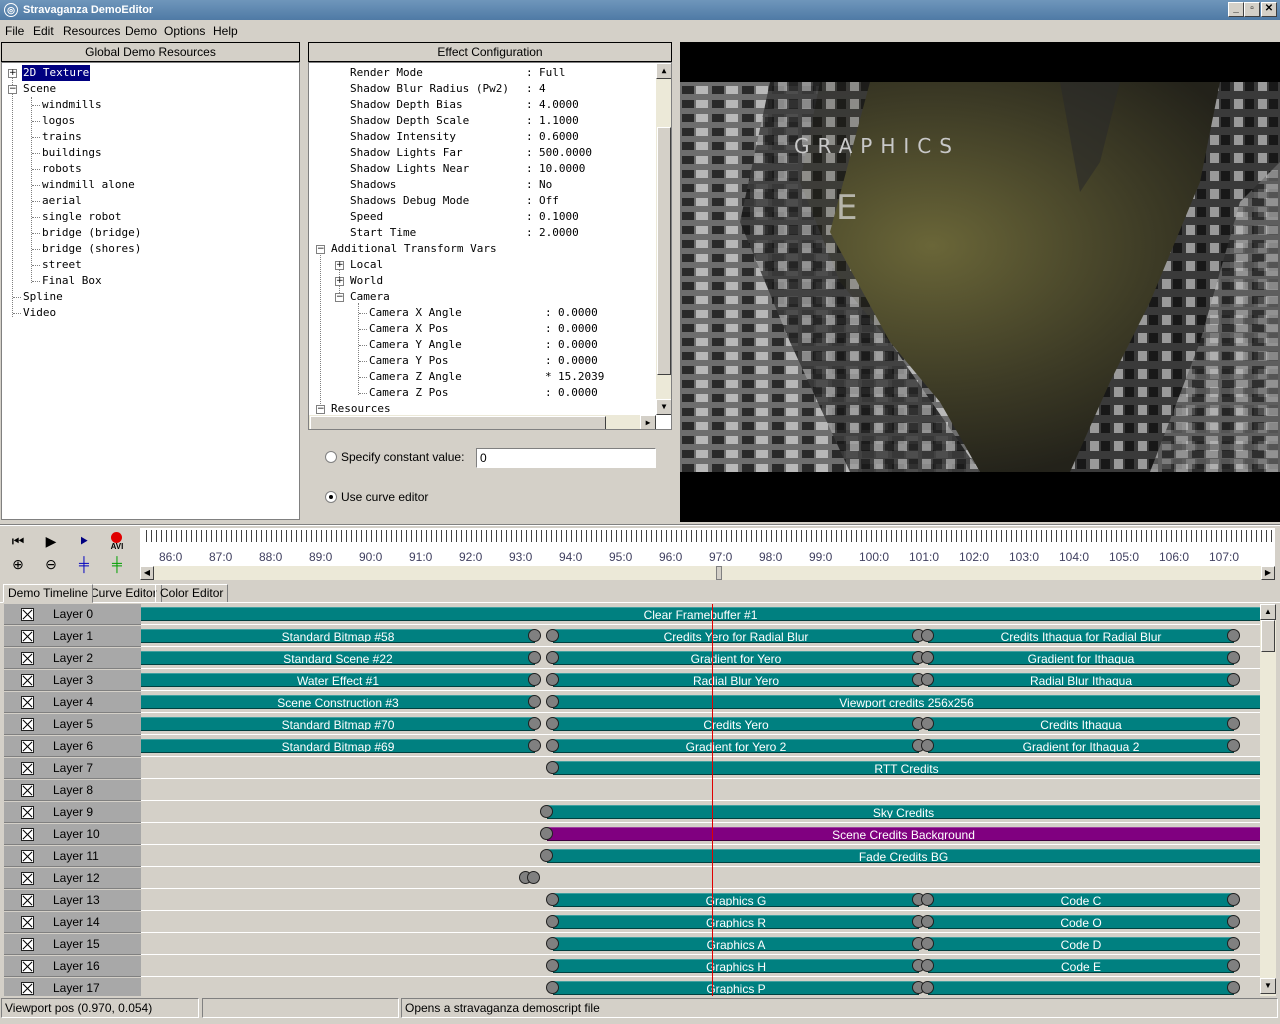 The height and width of the screenshot is (1024, 1280). Describe the element at coordinates (84, 564) in the screenshot. I see `marker-blue-icon: ╪` at that location.